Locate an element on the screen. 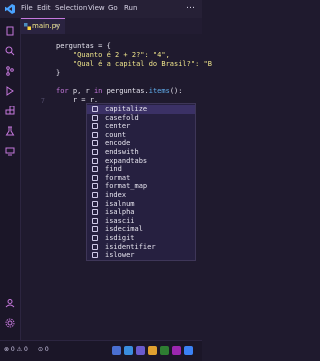 The width and height of the screenshot is (320, 361). settings-gear-icon is located at coordinates (10, 323).